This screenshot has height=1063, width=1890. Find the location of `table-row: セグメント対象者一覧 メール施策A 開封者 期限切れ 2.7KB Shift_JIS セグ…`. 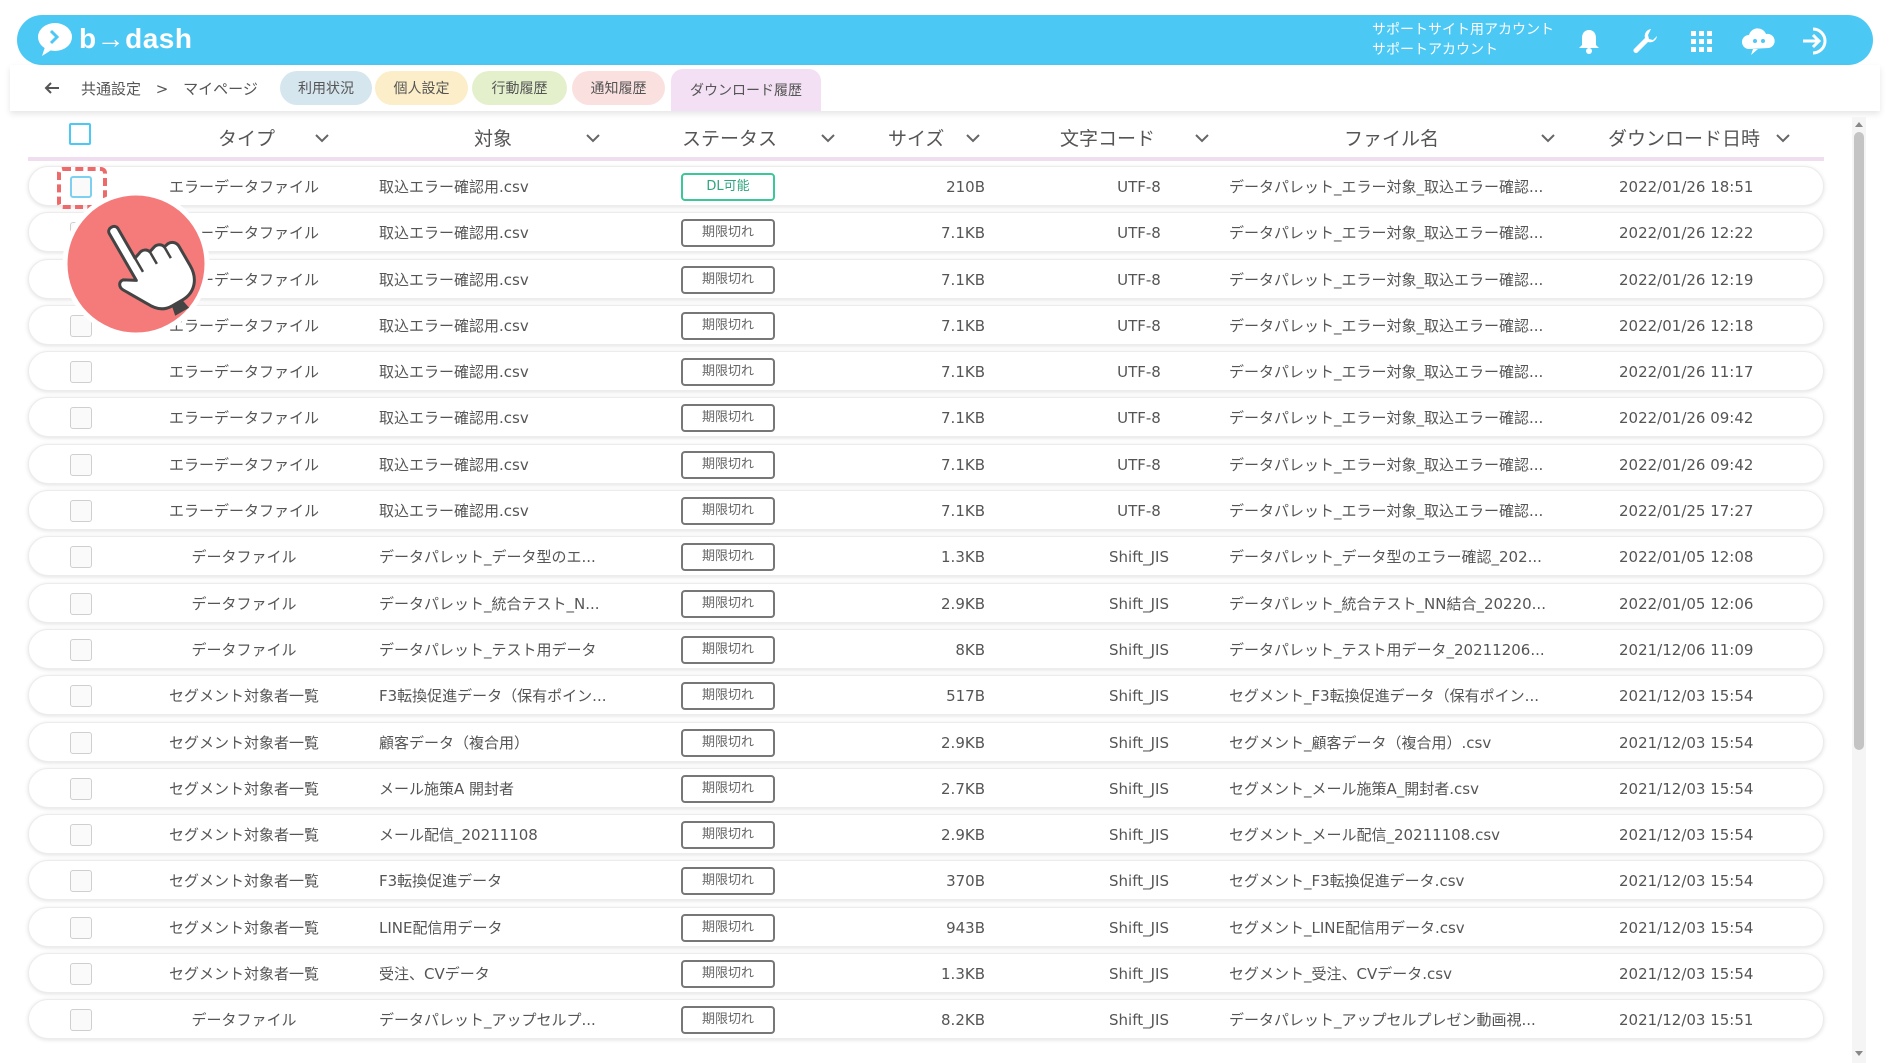

table-row: セグメント対象者一覧 メール施策A 開封者 期限切れ 2.7KB Shift_JIS セグ… is located at coordinates (926, 787).